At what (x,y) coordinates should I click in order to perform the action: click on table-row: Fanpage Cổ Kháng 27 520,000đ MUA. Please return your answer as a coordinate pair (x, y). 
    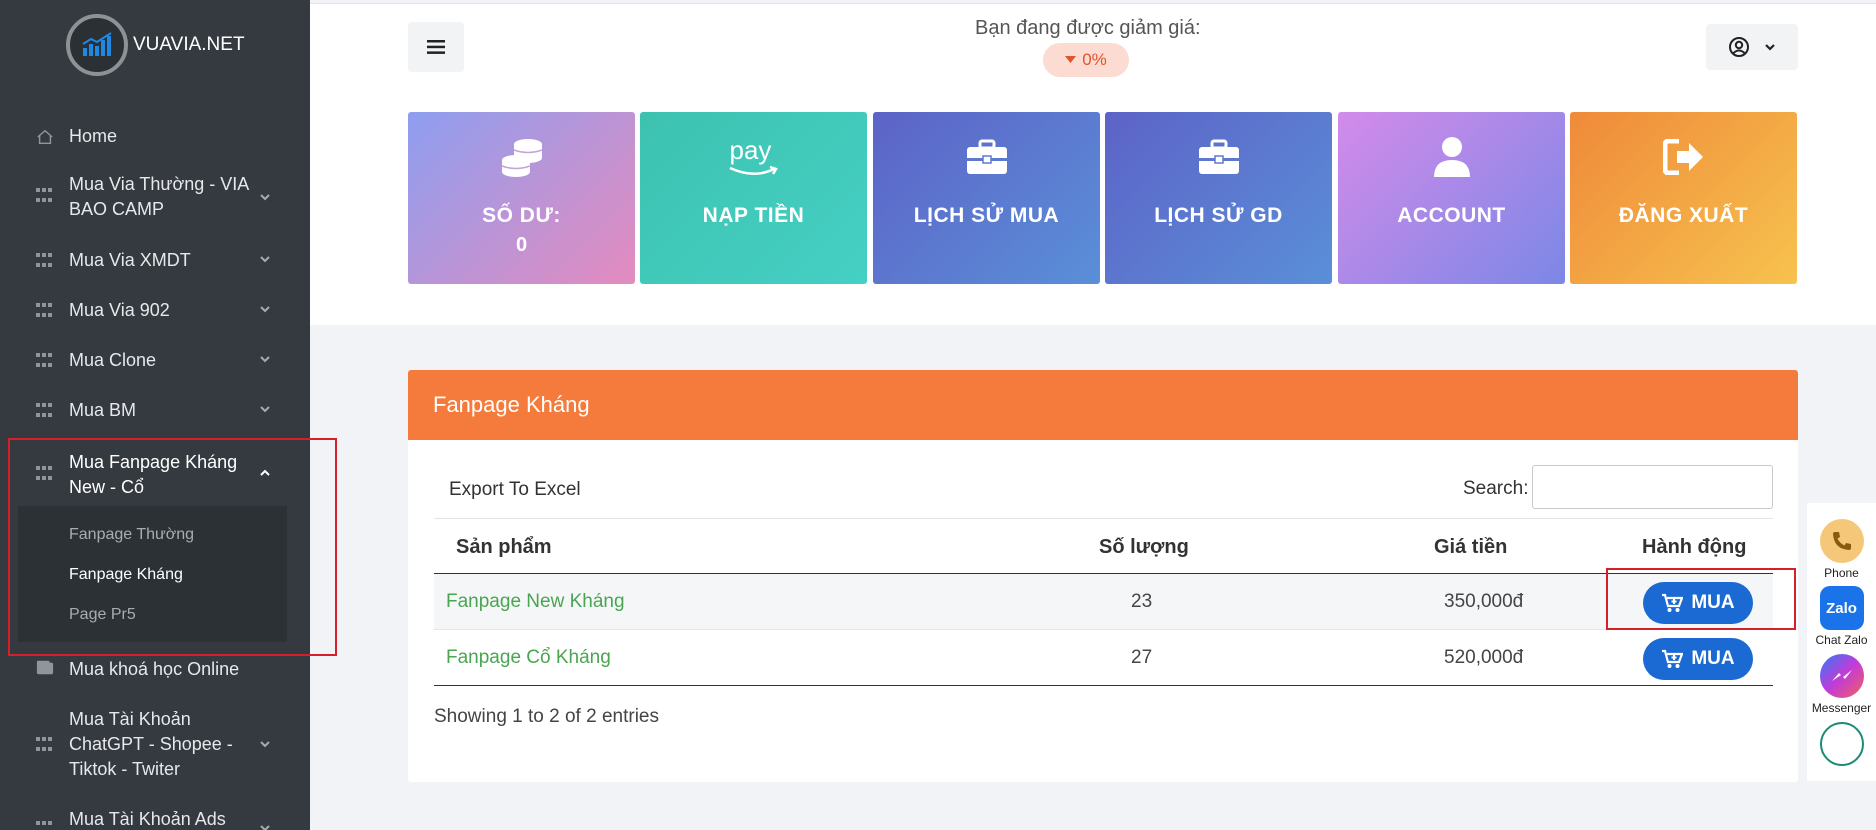
    Looking at the image, I should click on (1103, 658).